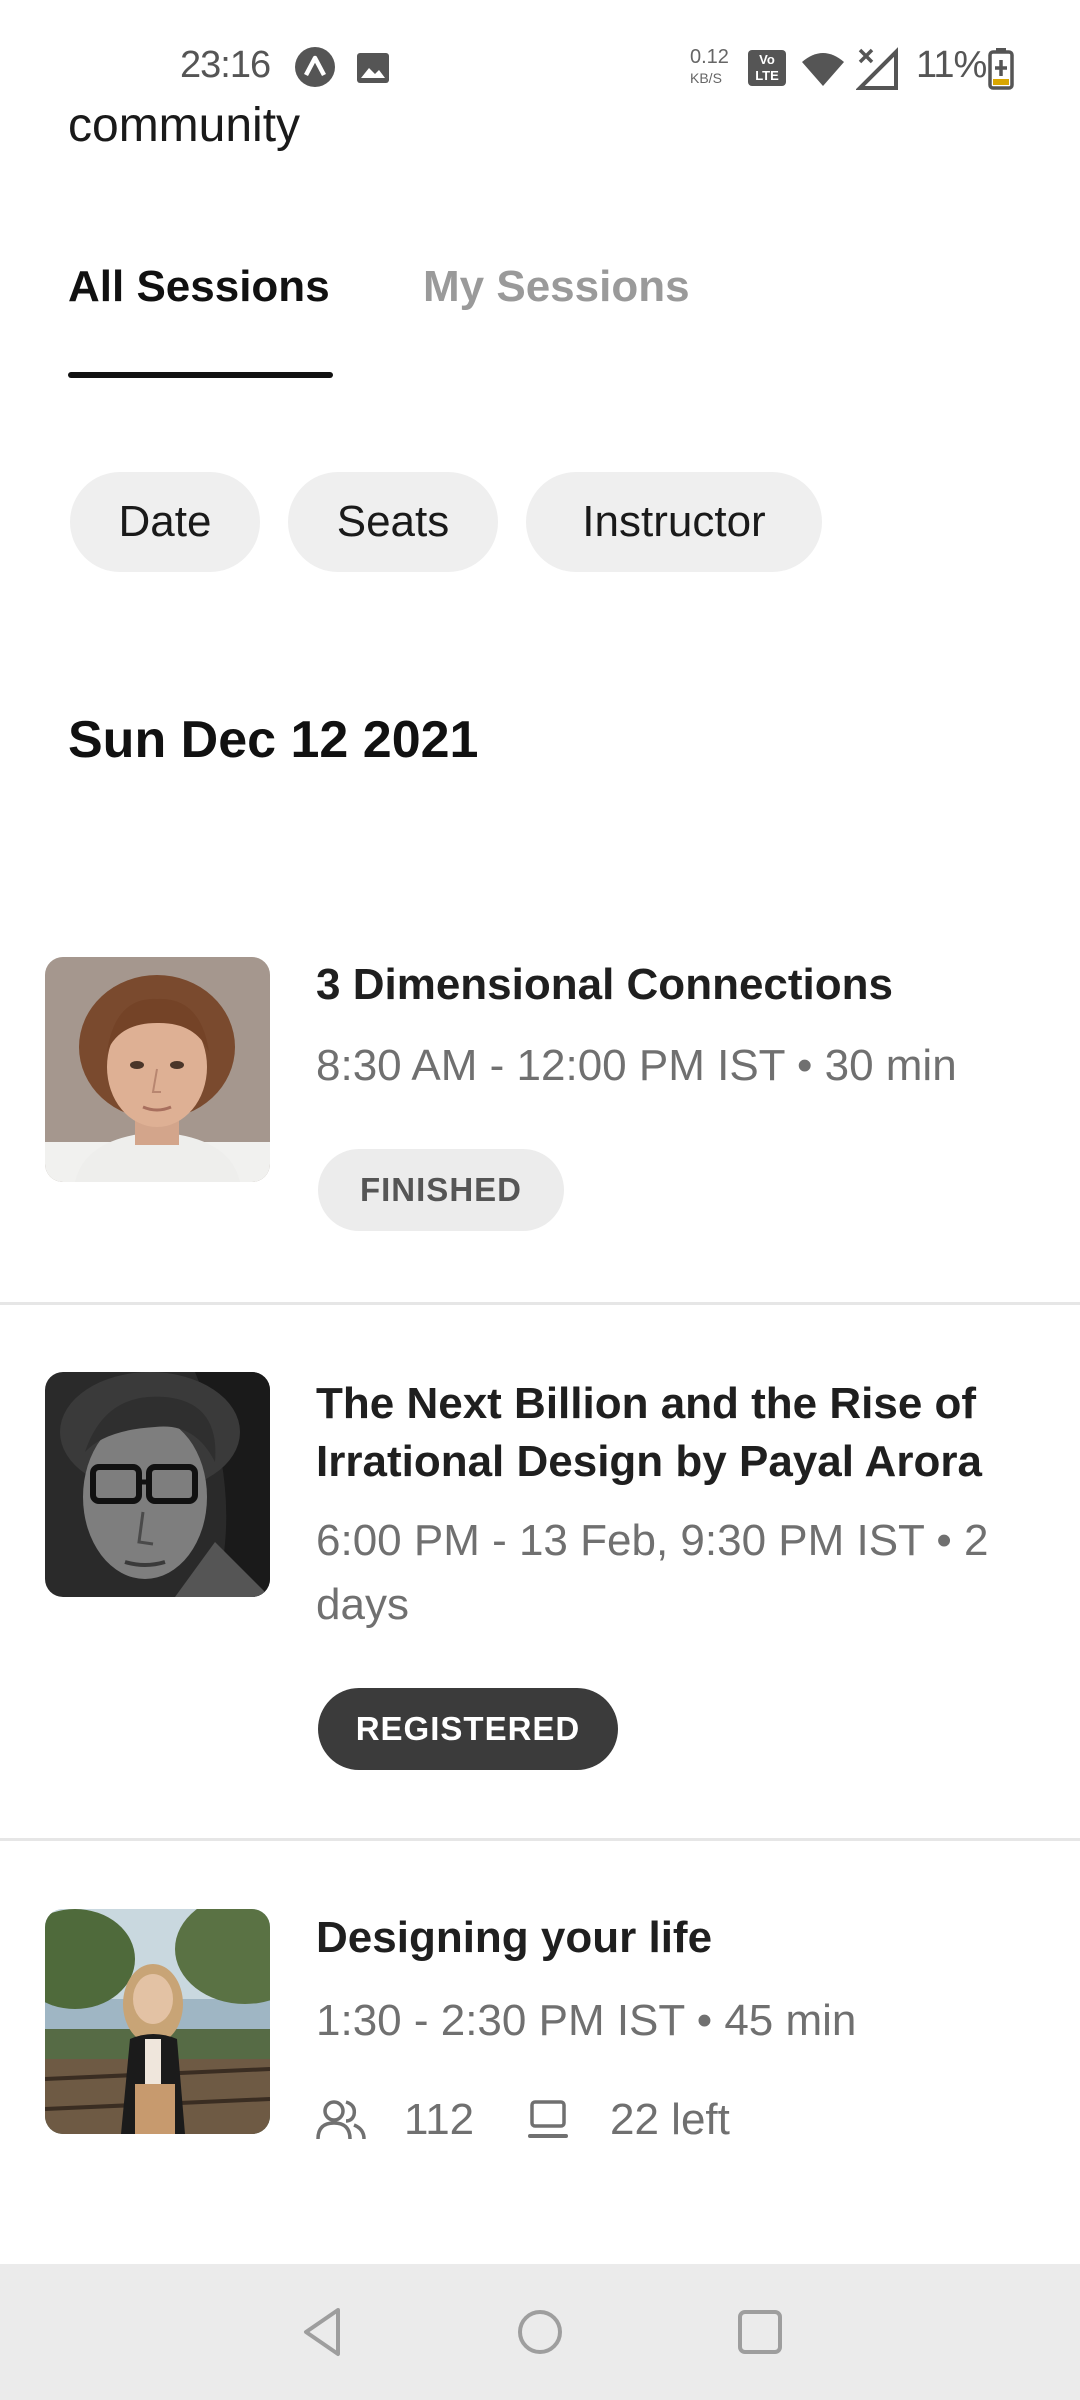  Describe the element at coordinates (322, 2334) in the screenshot. I see `back-icon` at that location.